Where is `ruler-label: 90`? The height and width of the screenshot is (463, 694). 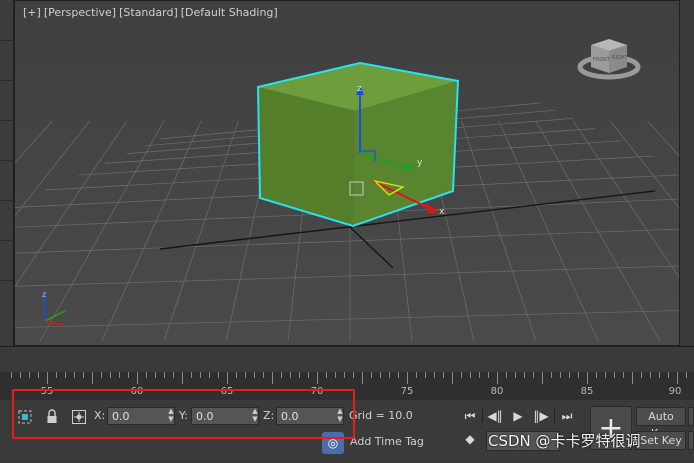 ruler-label: 90 is located at coordinates (675, 391).